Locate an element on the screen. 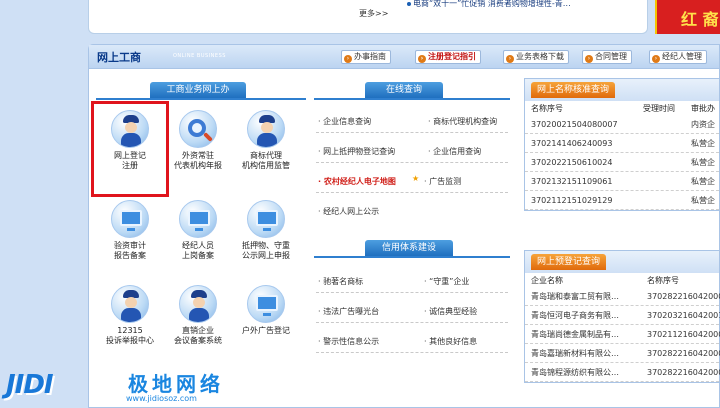  promo-banner: 红 裔 is located at coordinates (687, 17).